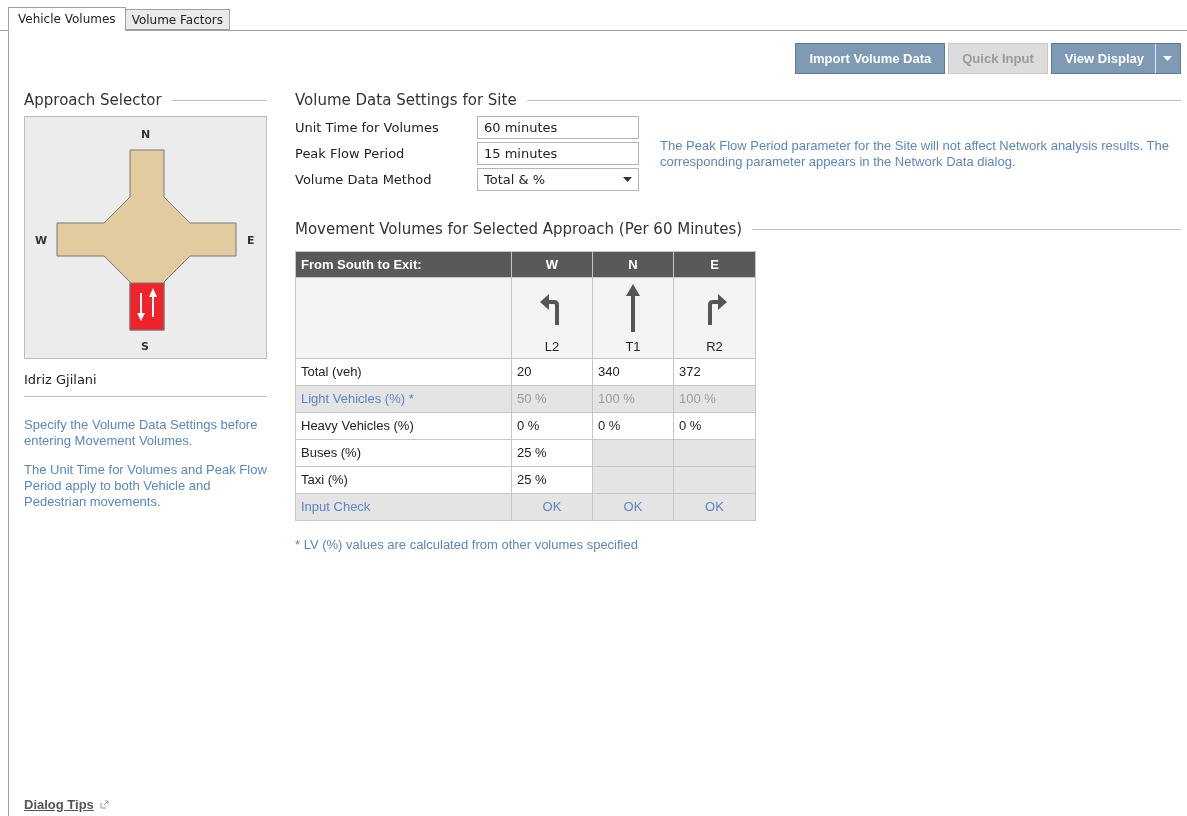  Describe the element at coordinates (145, 485) in the screenshot. I see `help-note: The Unit Time for Volumes and Peak Flow Period apply to both Vehicle and Pedestrian movements.` at that location.